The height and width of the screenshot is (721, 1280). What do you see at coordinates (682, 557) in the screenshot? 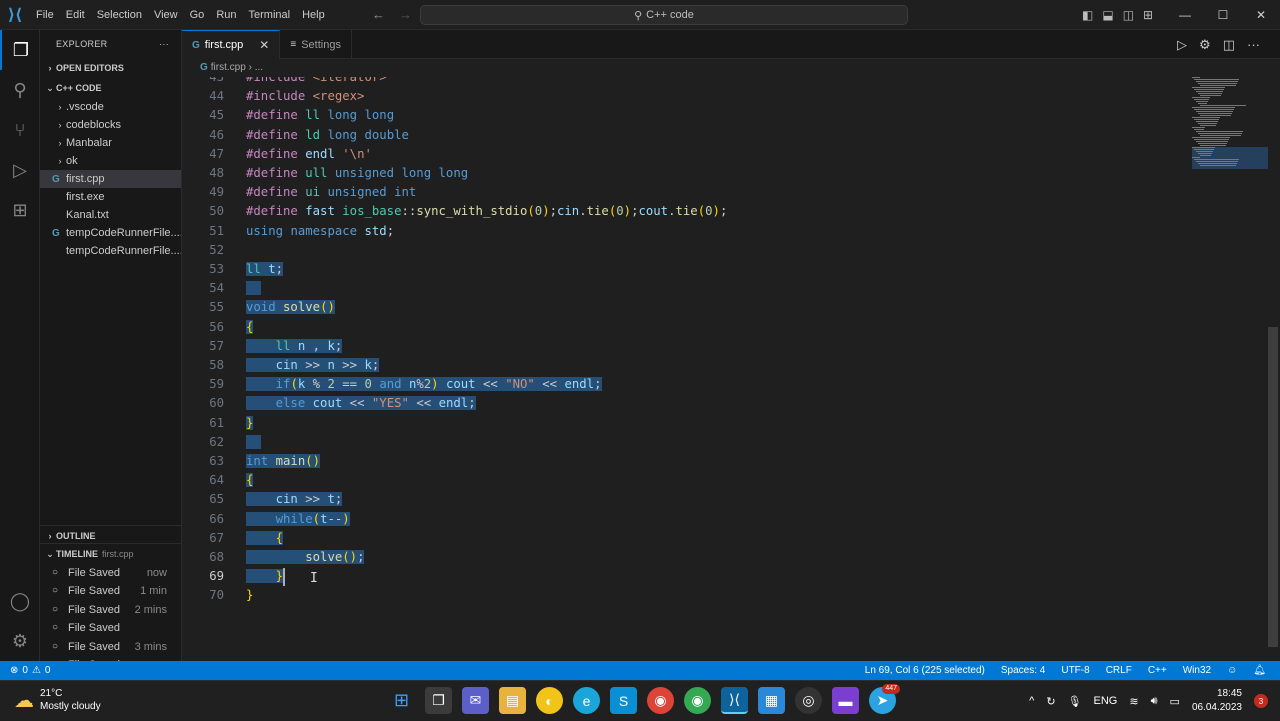
I see `code-line: 68 solve();` at bounding box center [682, 557].